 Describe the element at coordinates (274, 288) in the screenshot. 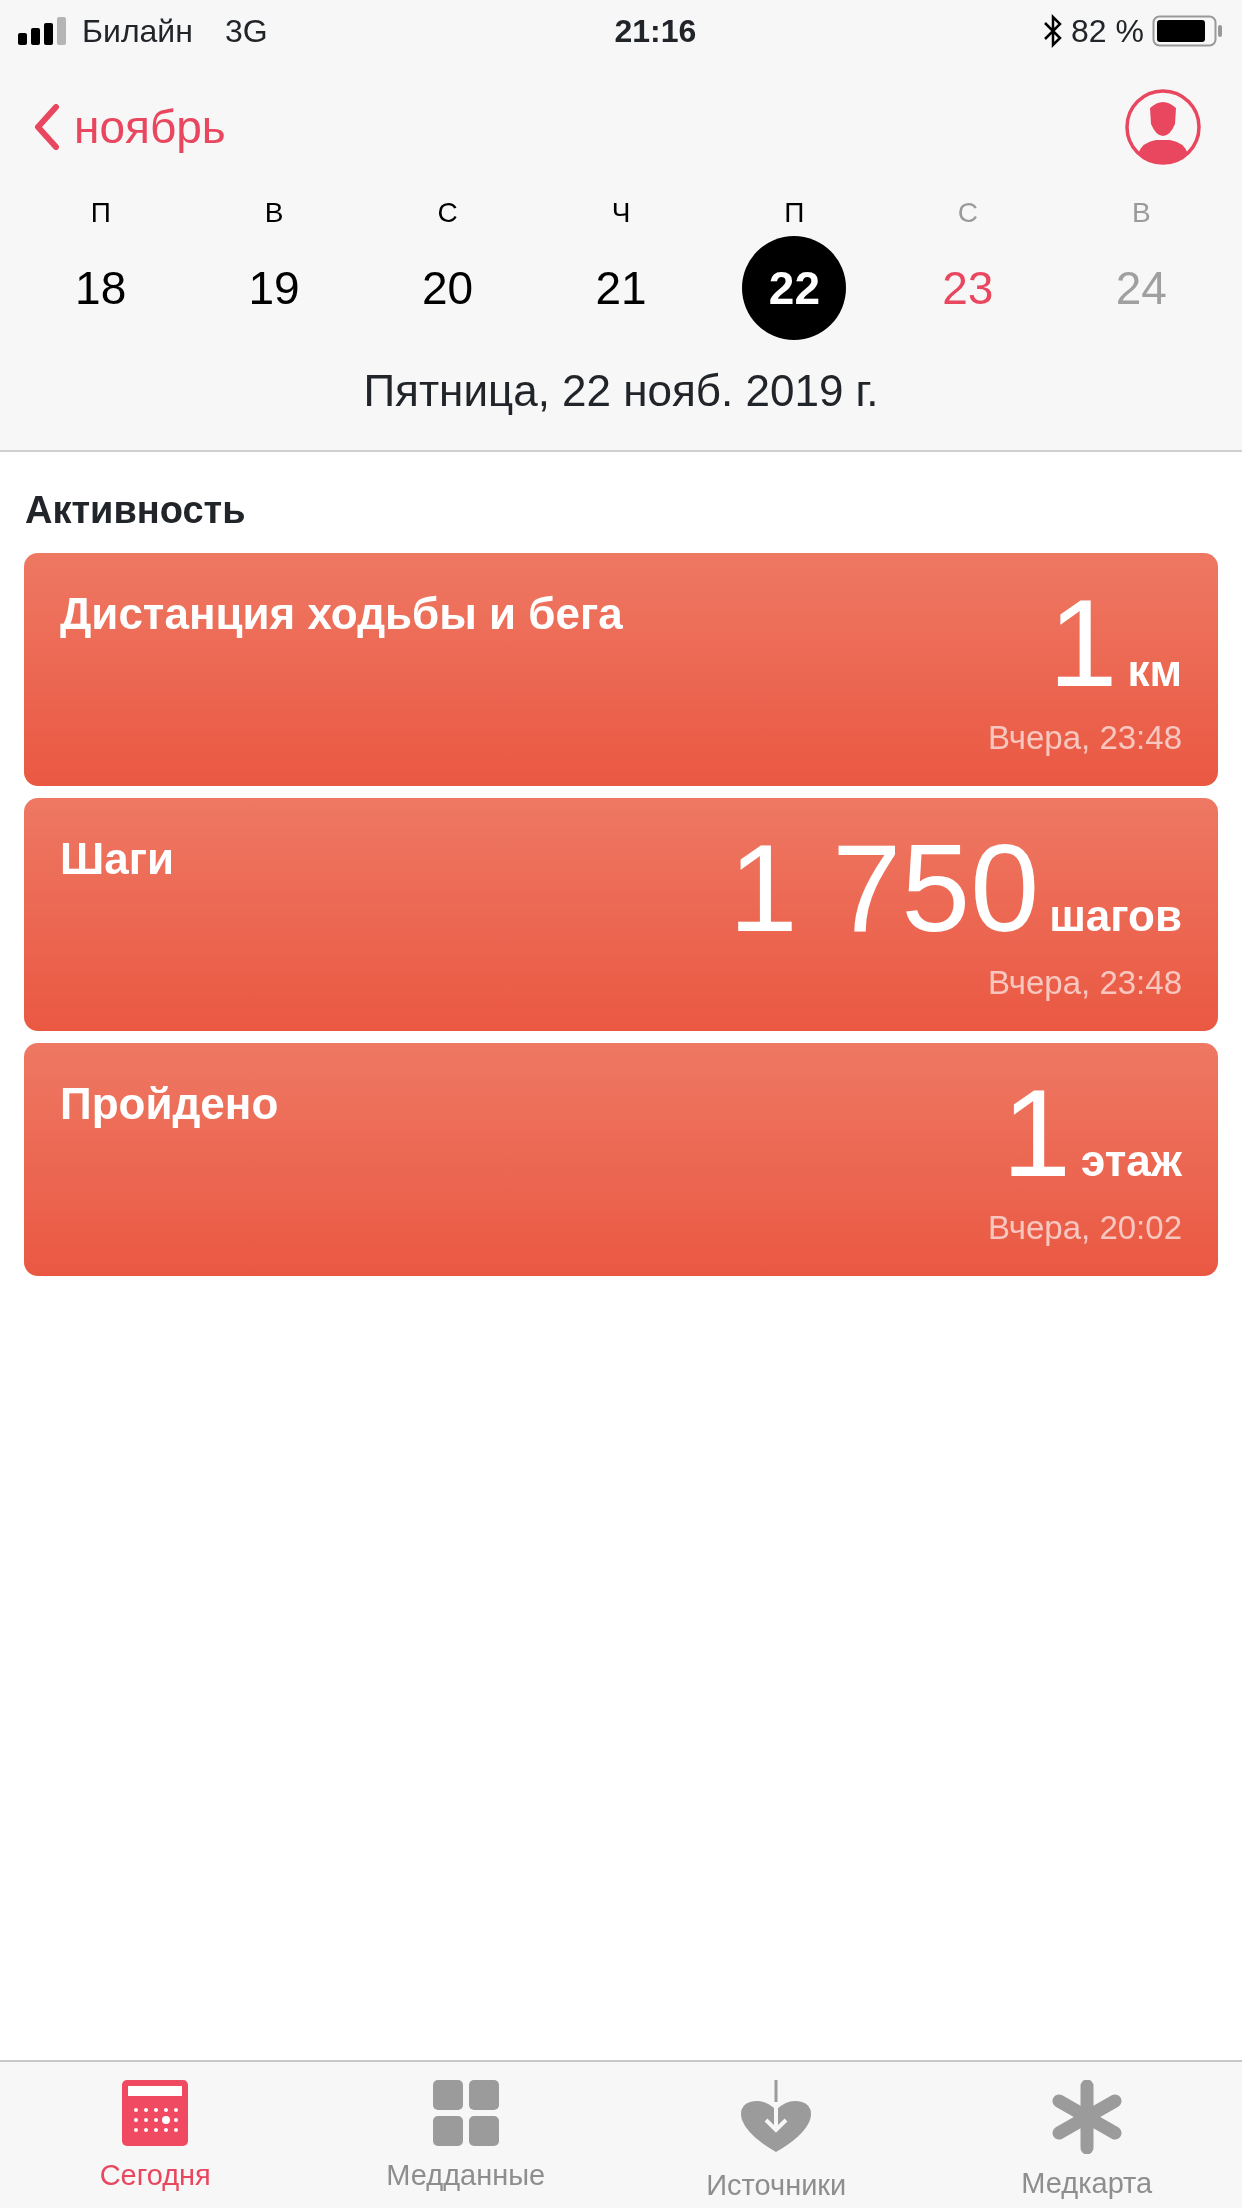

I see `day-number: 19` at that location.